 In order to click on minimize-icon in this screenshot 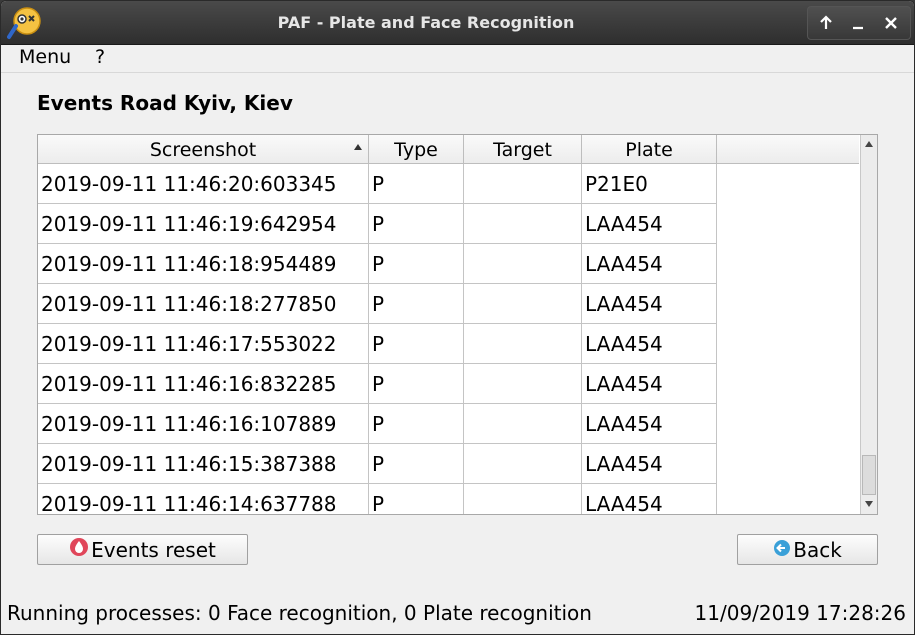, I will do `click(858, 23)`.